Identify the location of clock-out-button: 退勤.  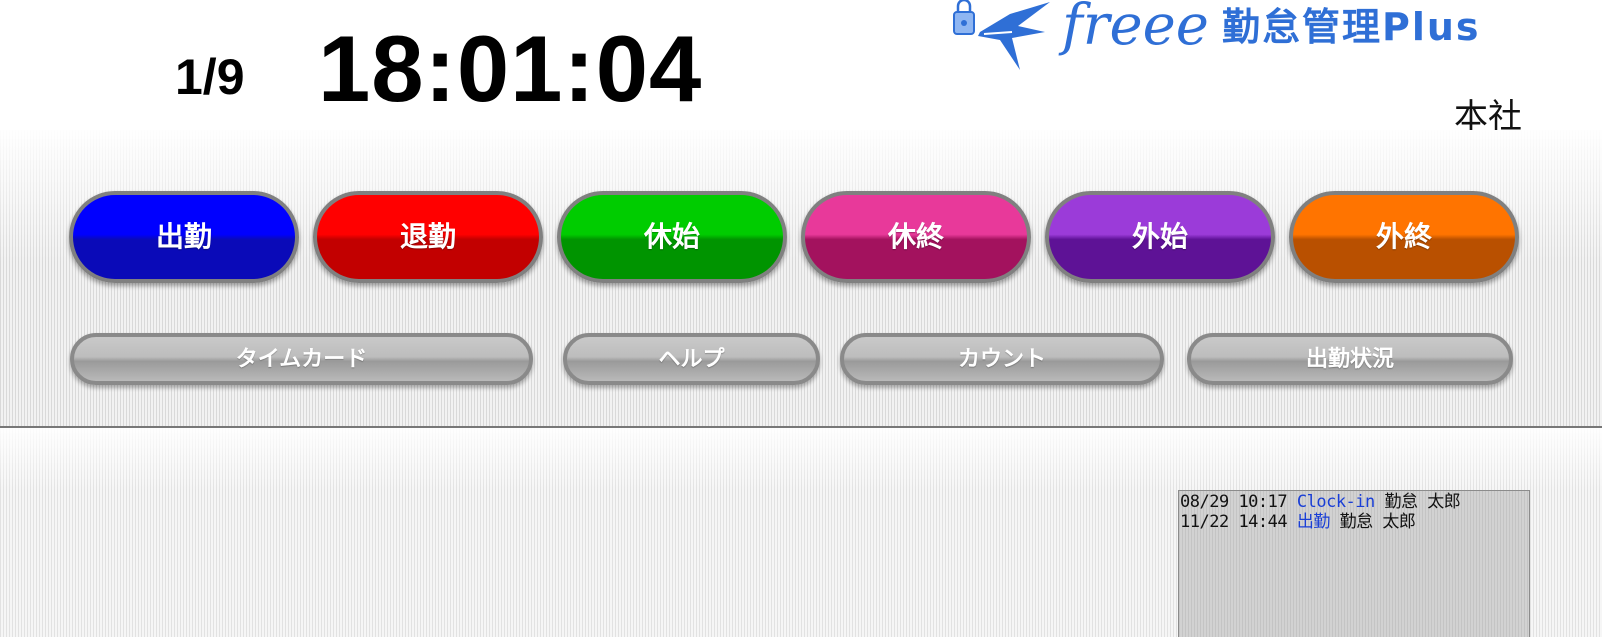
(428, 237).